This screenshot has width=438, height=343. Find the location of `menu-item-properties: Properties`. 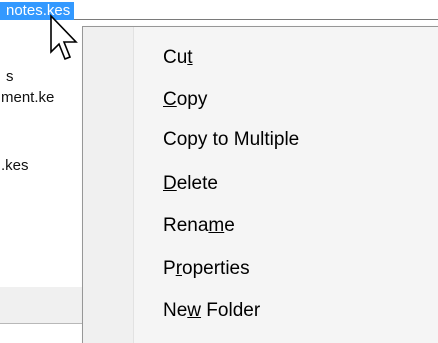

menu-item-properties: Properties is located at coordinates (206, 269).